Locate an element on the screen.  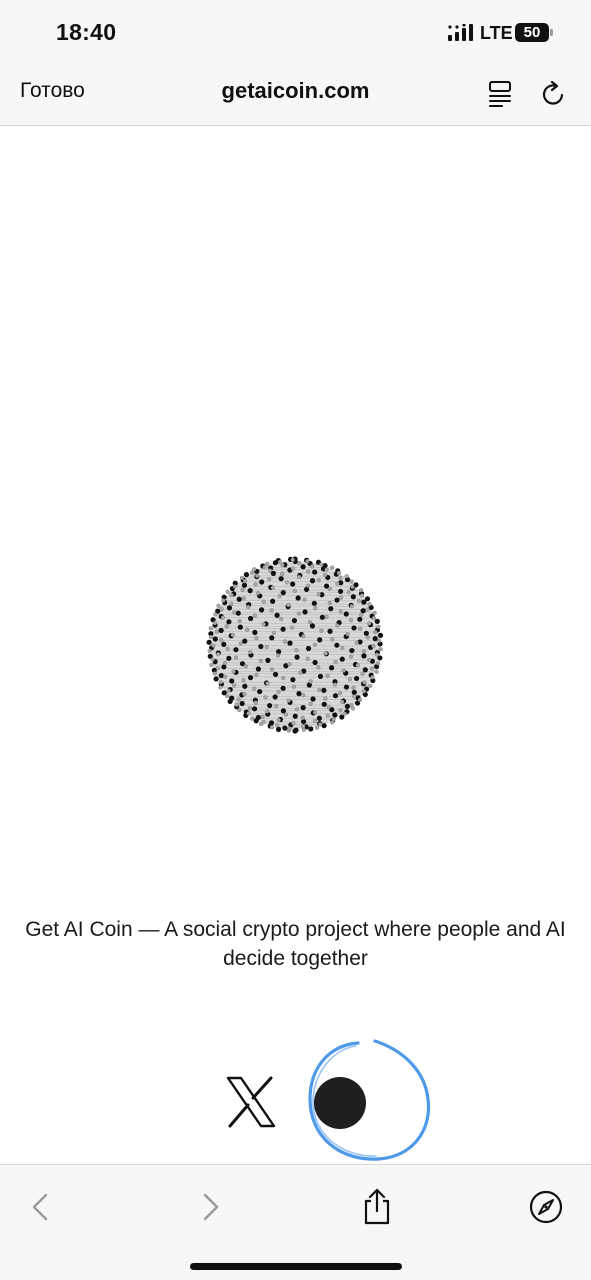
network-sphere-graphic is located at coordinates (295, 645).